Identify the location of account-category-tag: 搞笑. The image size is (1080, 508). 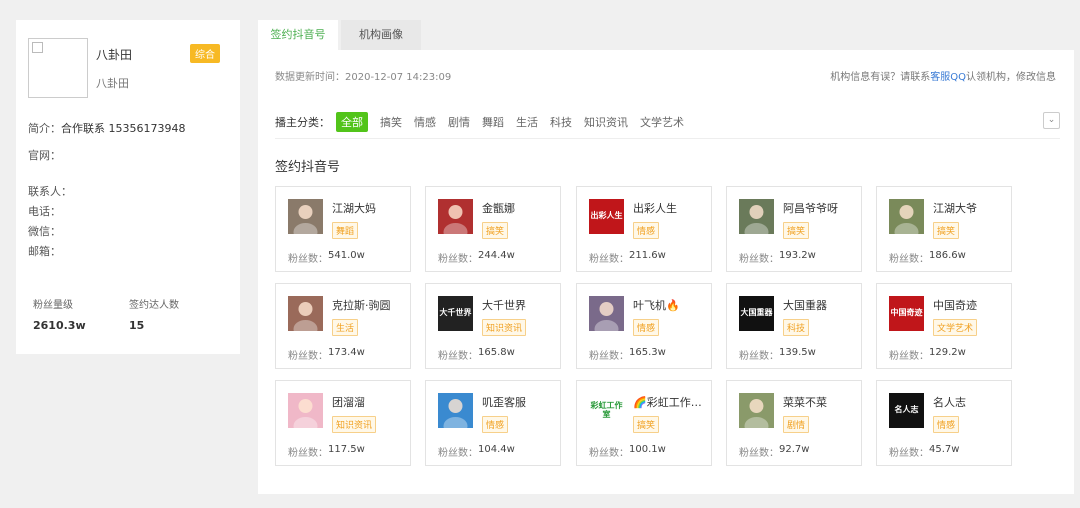
(946, 230).